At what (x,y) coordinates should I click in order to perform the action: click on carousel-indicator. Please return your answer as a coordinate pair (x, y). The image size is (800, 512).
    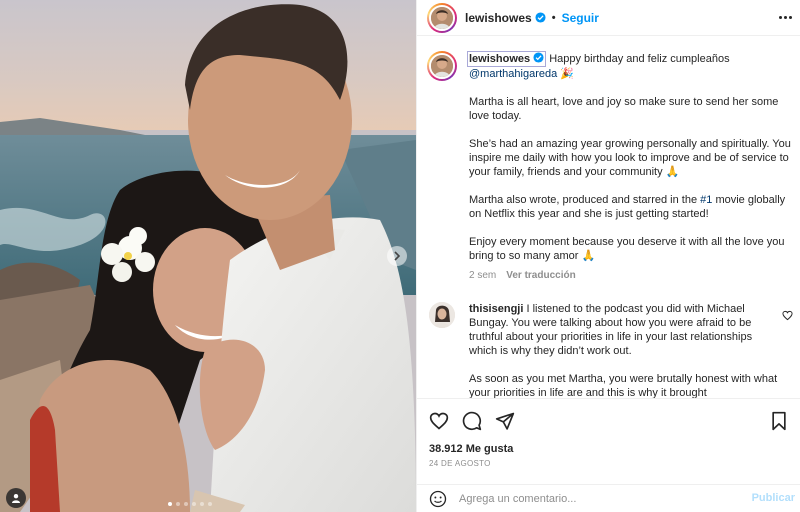
    Looking at the image, I should click on (190, 504).